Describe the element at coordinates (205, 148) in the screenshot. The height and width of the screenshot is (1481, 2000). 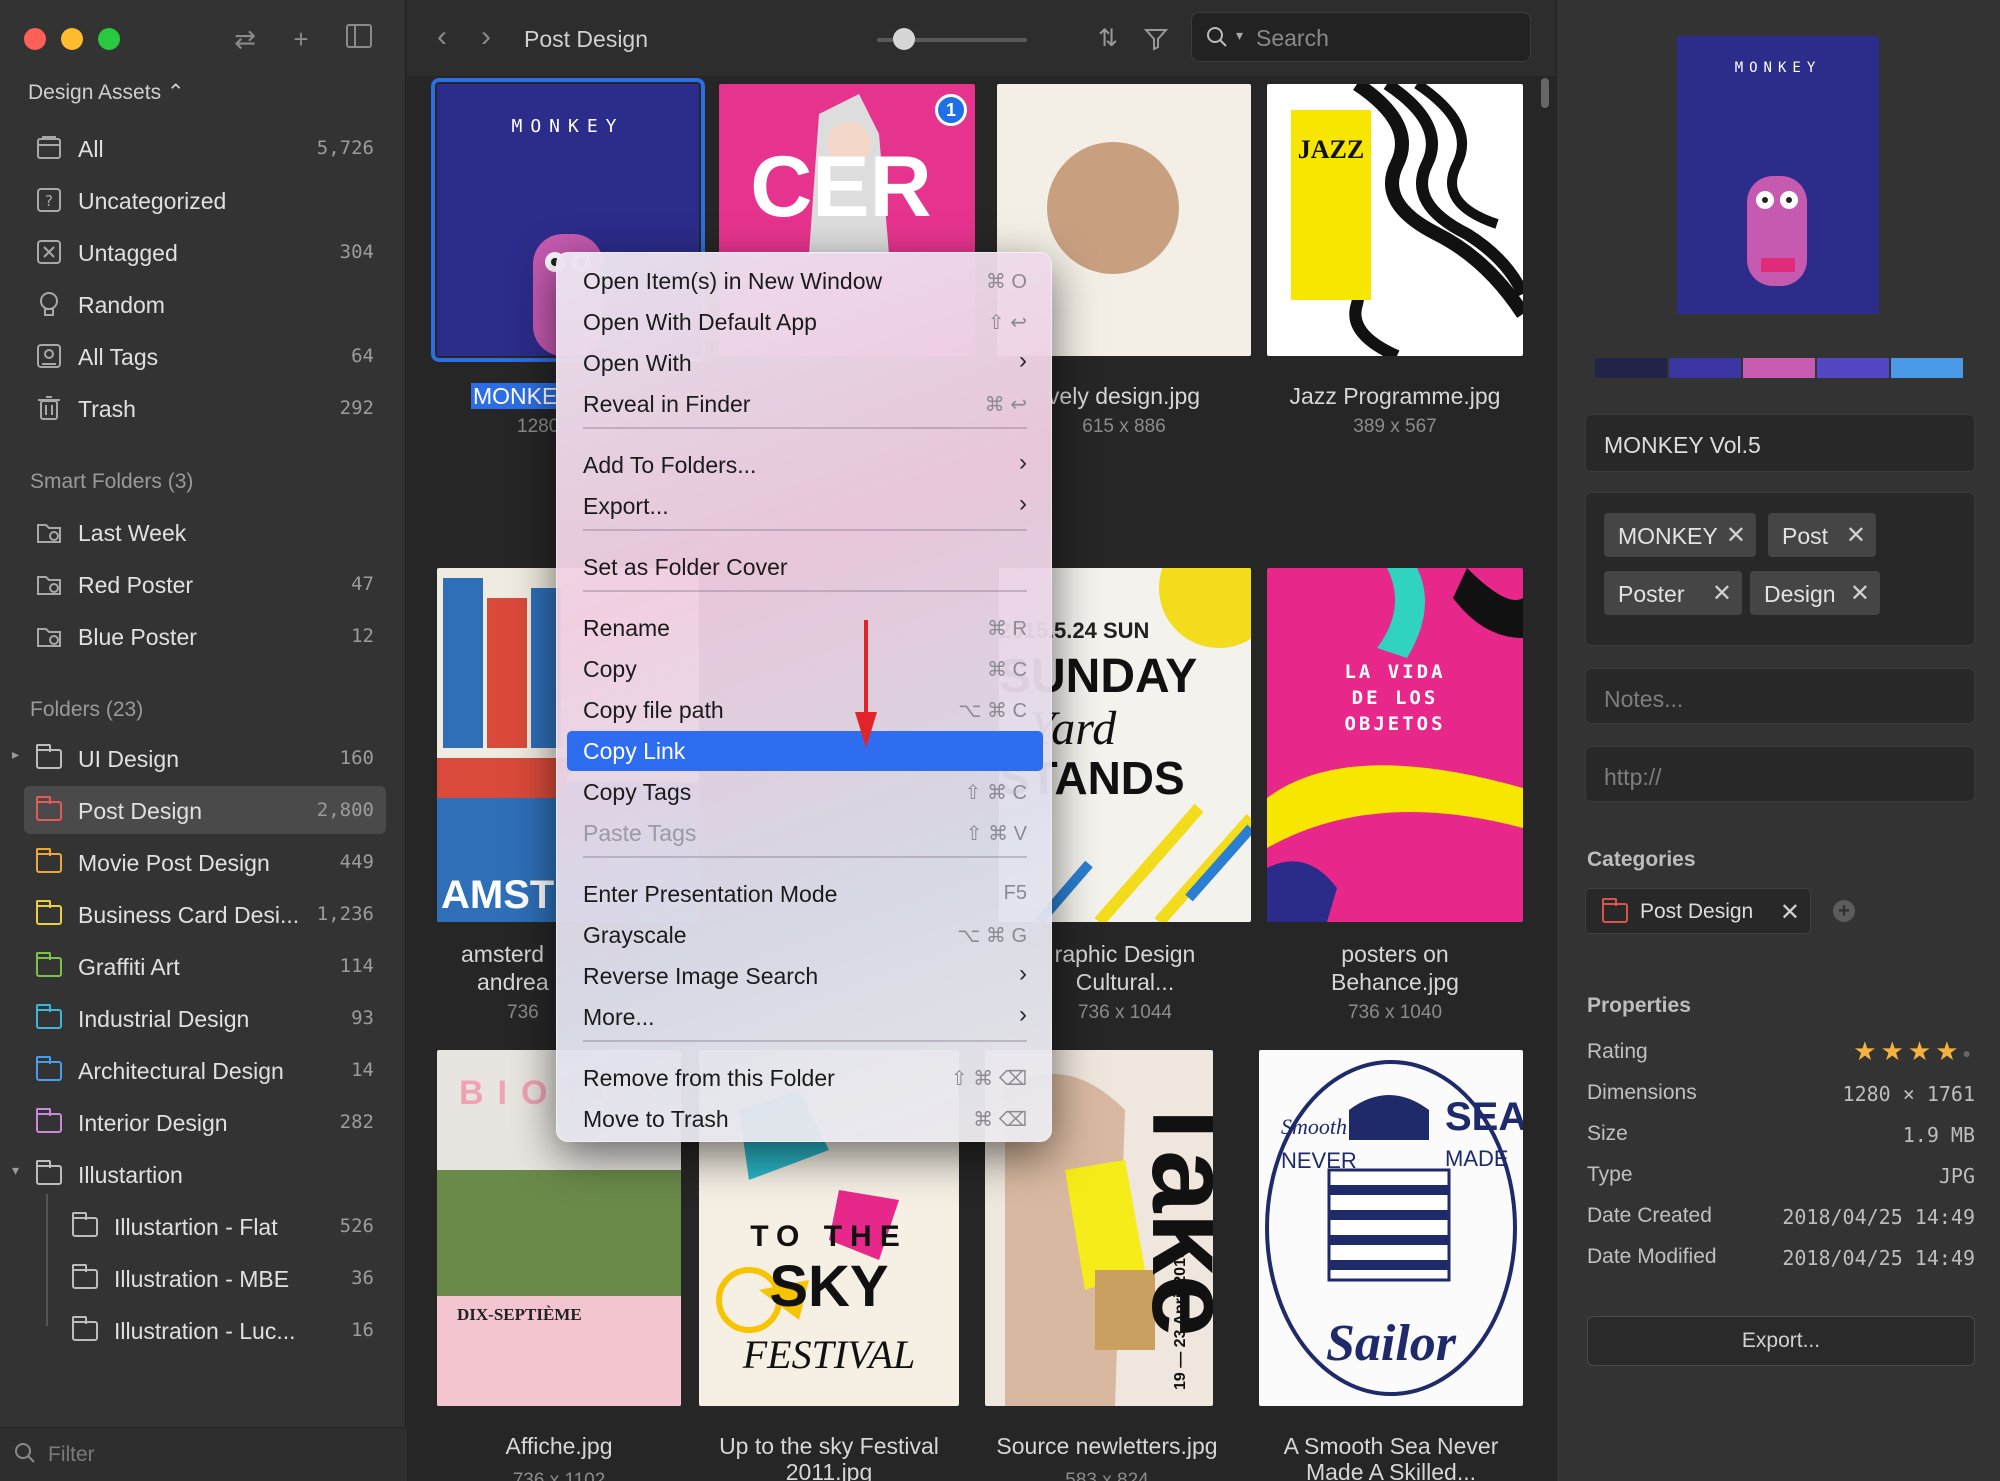
I see `sidebar-item-all: All 5,726` at that location.